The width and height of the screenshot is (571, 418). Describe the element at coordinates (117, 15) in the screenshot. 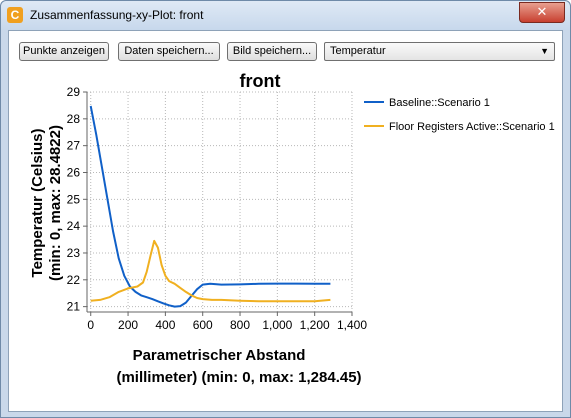

I see `window-title: Zusammenfassung-xy-Plot: front` at that location.